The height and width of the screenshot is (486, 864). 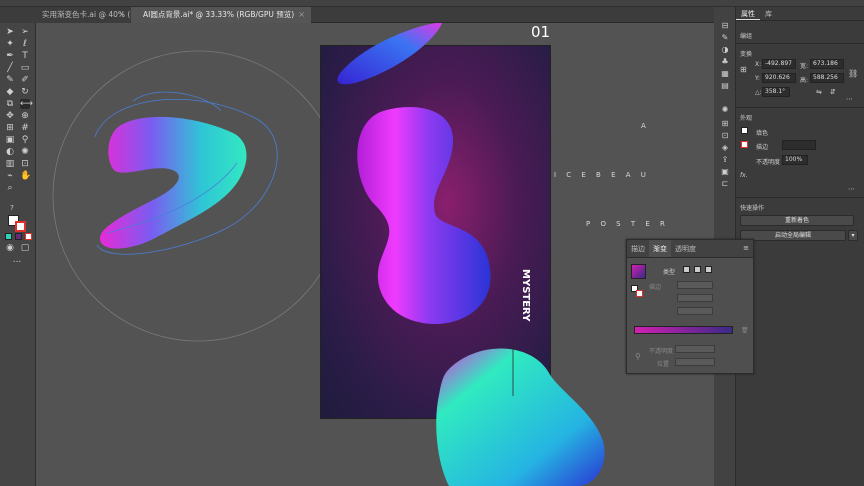 I want to click on brush-panel-icon: ✎, so click(x=725, y=38).